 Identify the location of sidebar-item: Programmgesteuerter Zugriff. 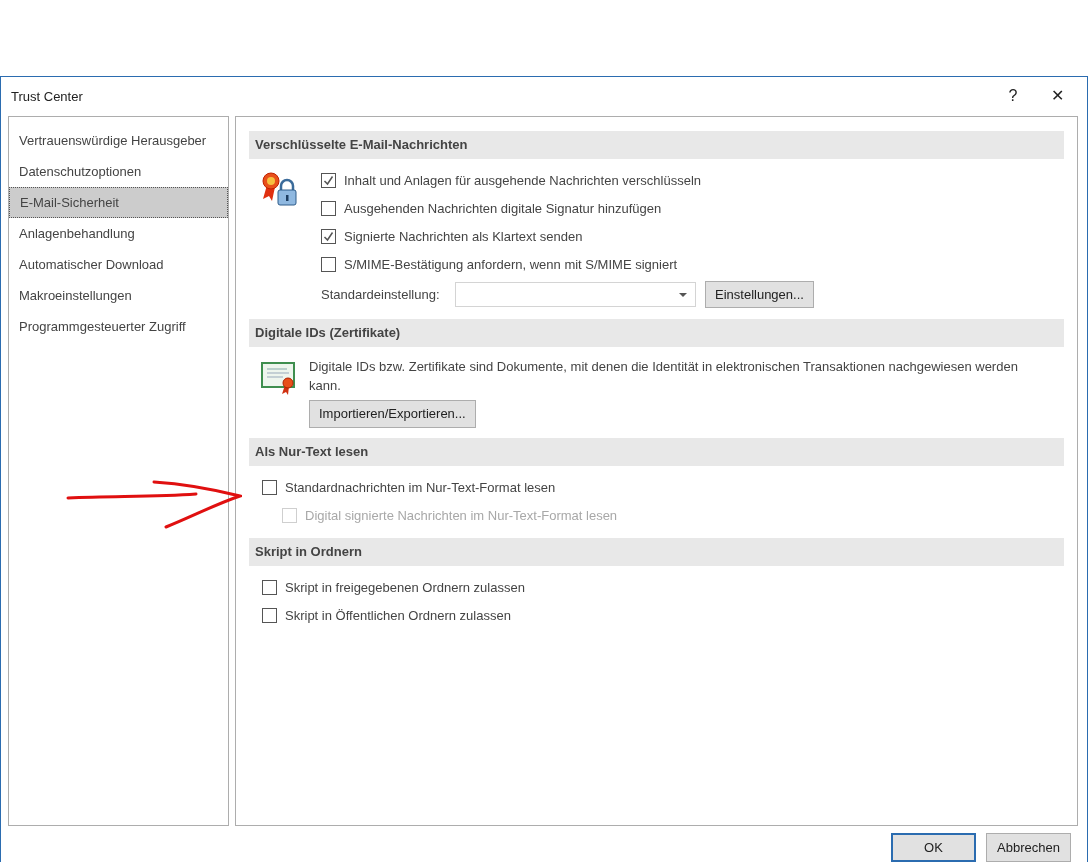
(118, 326).